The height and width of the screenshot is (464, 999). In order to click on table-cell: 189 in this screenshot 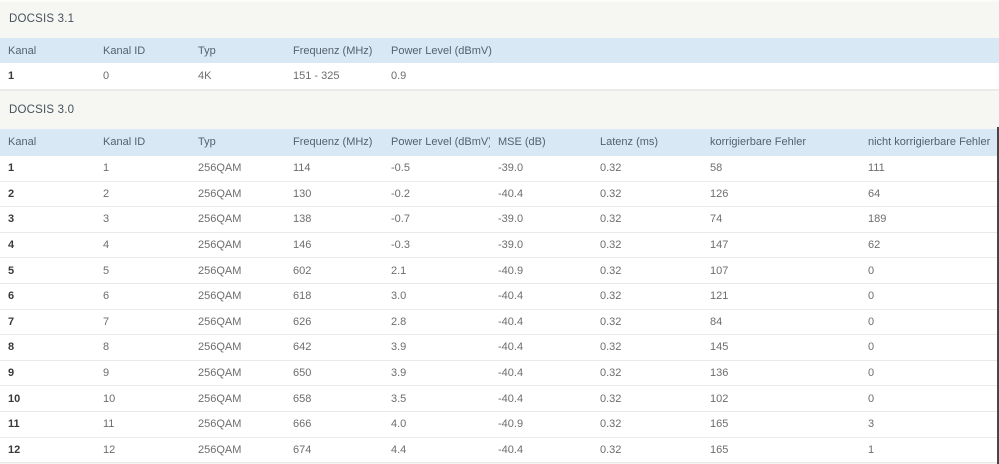, I will do `click(929, 219)`.